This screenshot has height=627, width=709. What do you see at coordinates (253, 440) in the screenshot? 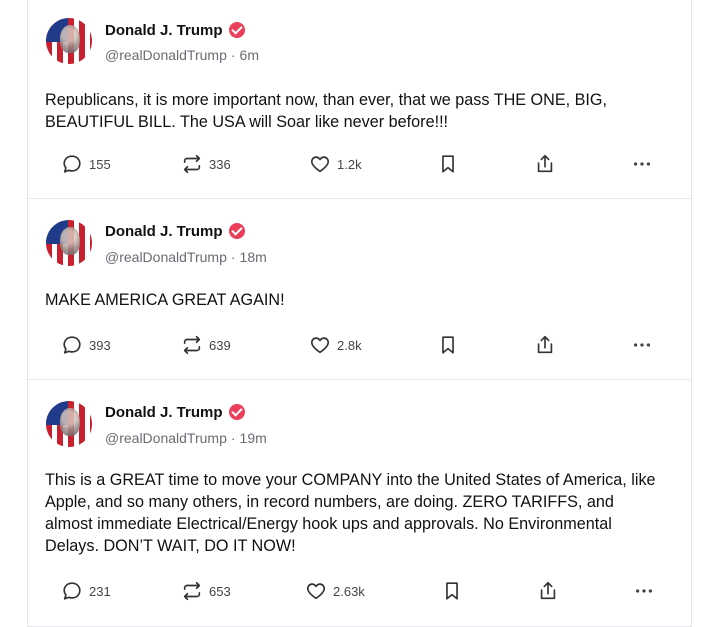
I see `post-time: 19m` at bounding box center [253, 440].